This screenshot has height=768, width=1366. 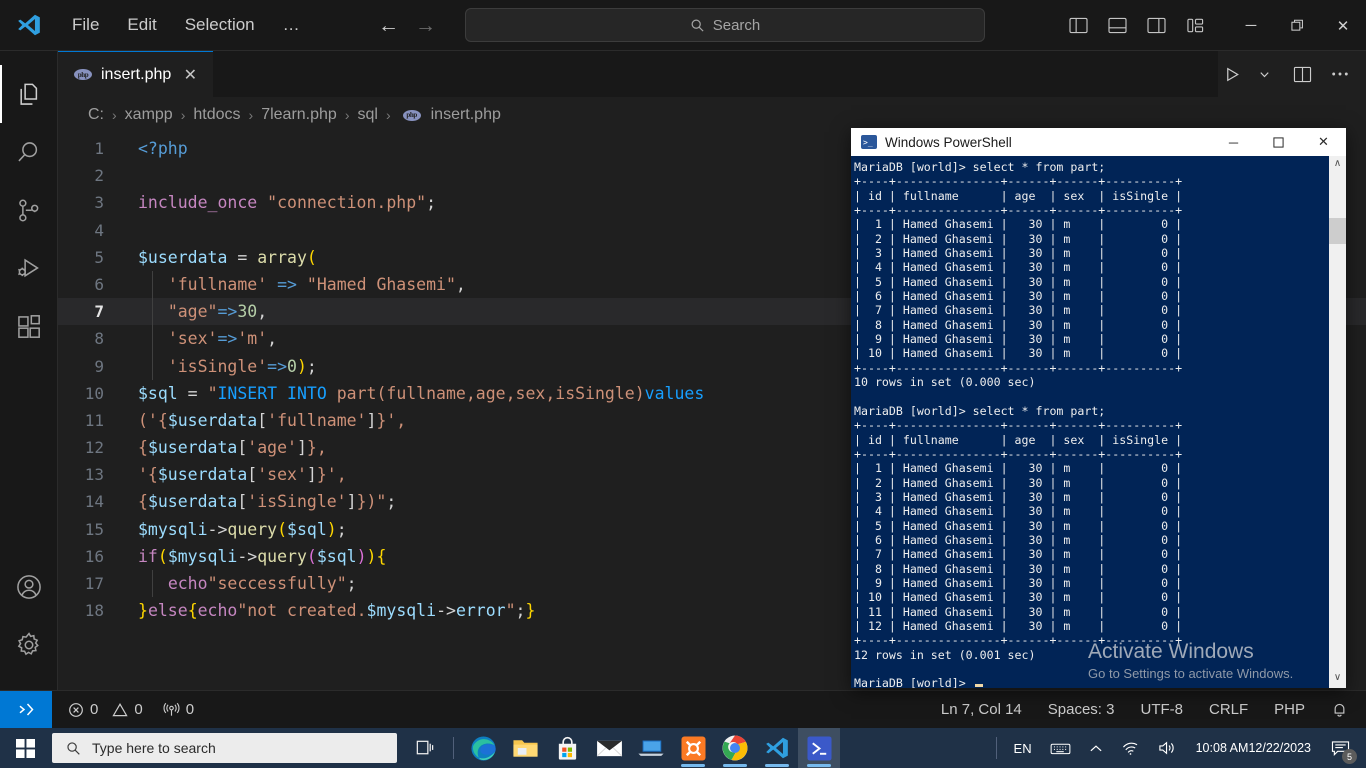 What do you see at coordinates (149, 115) in the screenshot?
I see `breadcrumb-item-1: xampp` at bounding box center [149, 115].